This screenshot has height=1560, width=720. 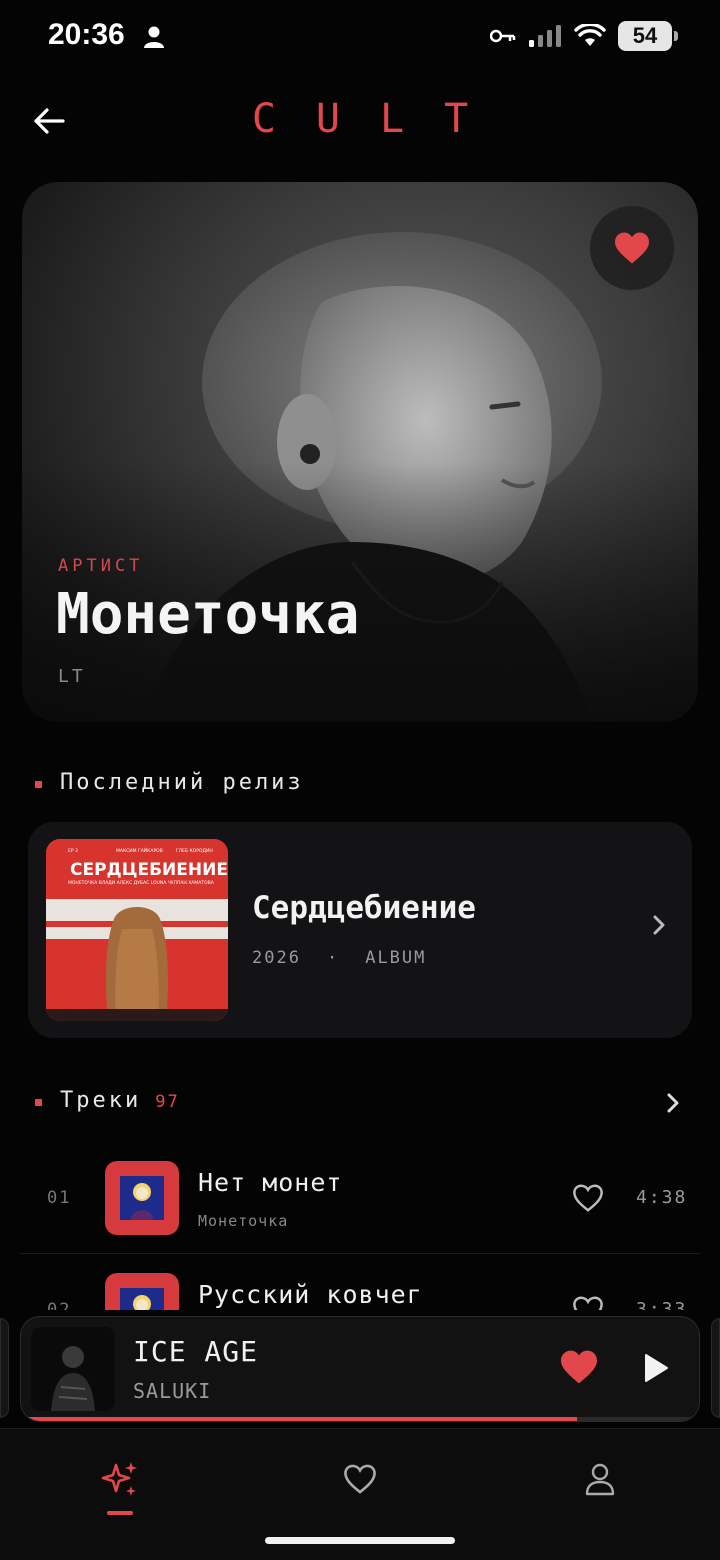 What do you see at coordinates (662, 1197) in the screenshot?
I see `track-duration: 4:38` at bounding box center [662, 1197].